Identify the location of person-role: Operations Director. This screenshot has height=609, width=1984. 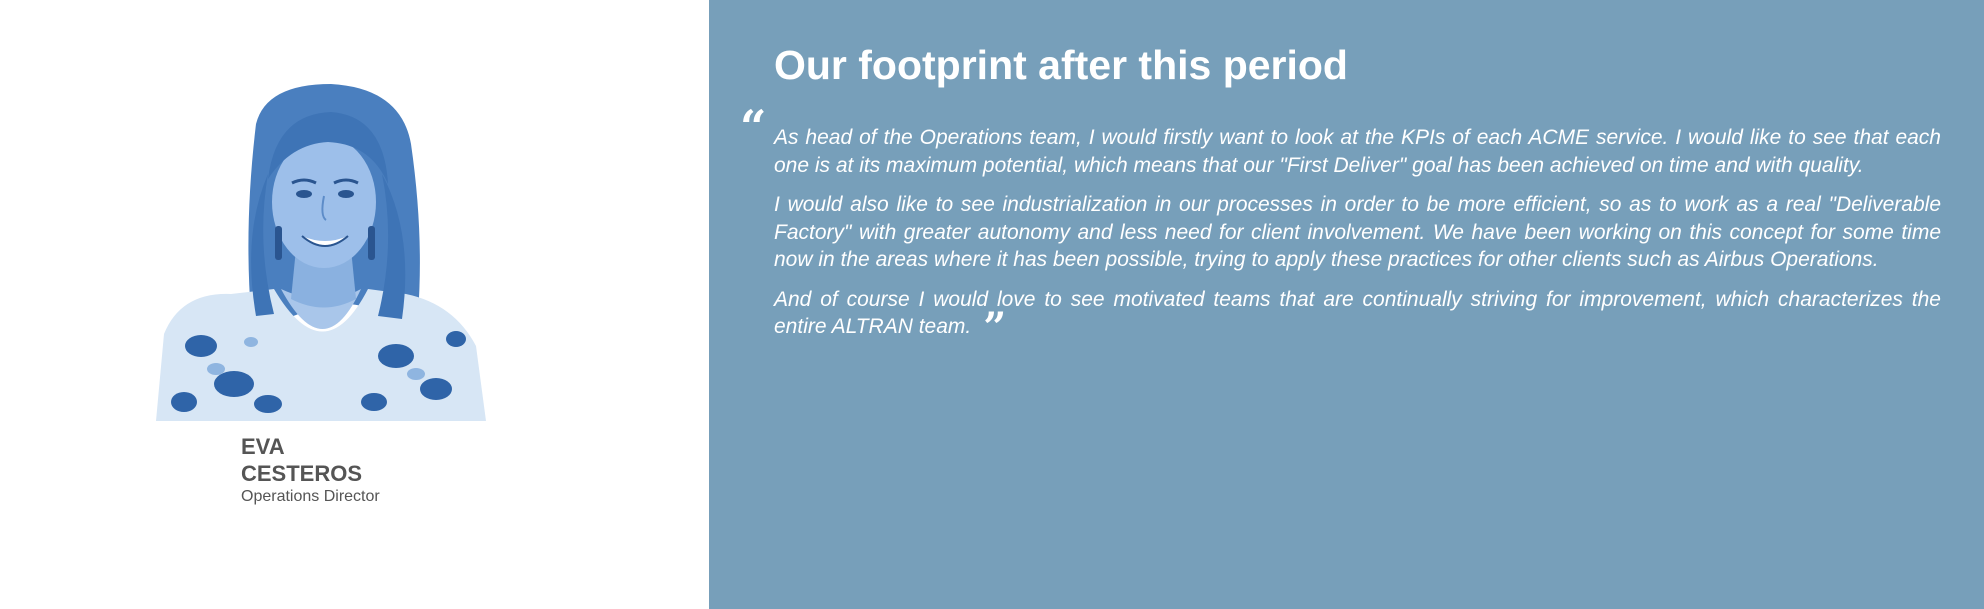
(310, 496).